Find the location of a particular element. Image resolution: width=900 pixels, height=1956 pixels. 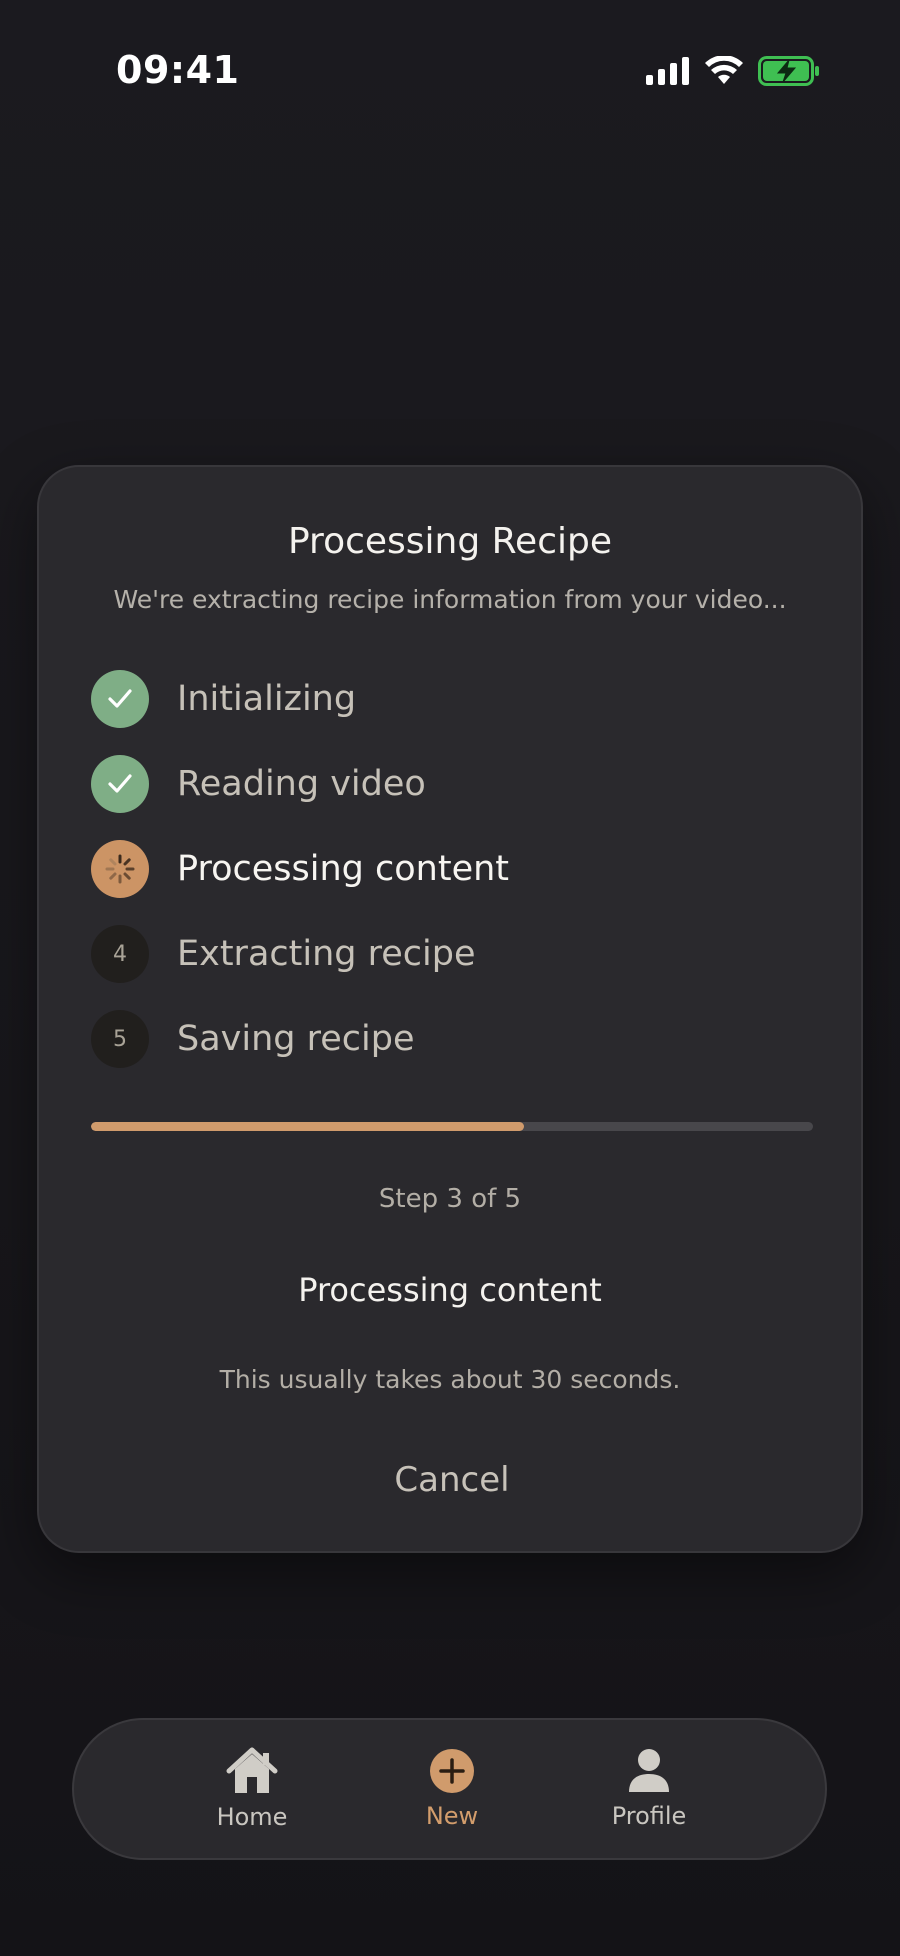

cancel-button: Cancel is located at coordinates (452, 1480).